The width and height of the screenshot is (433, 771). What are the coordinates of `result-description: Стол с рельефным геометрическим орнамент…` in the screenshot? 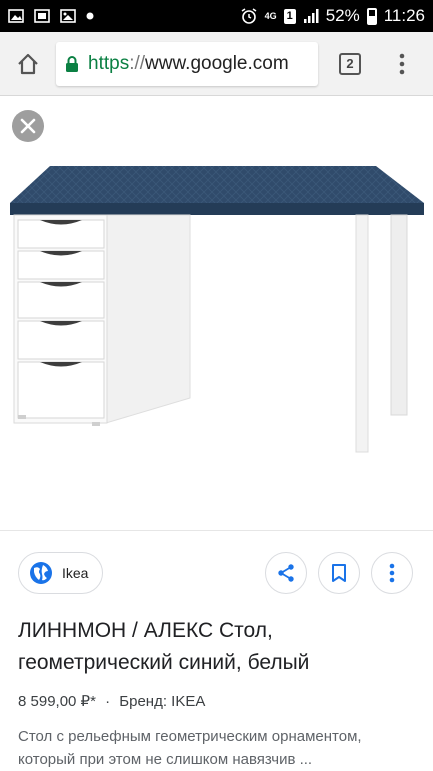 It's located at (220, 748).